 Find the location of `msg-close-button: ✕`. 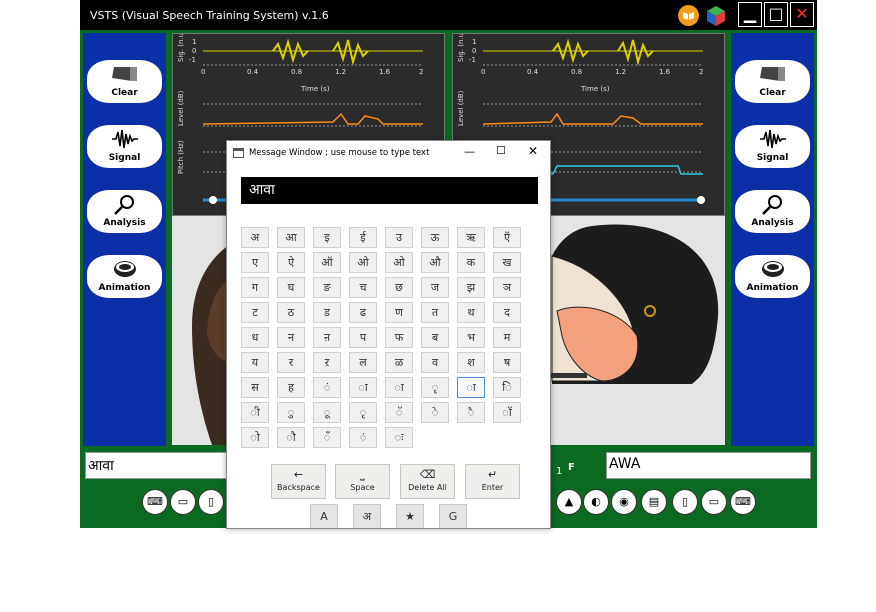

msg-close-button: ✕ is located at coordinates (533, 151).